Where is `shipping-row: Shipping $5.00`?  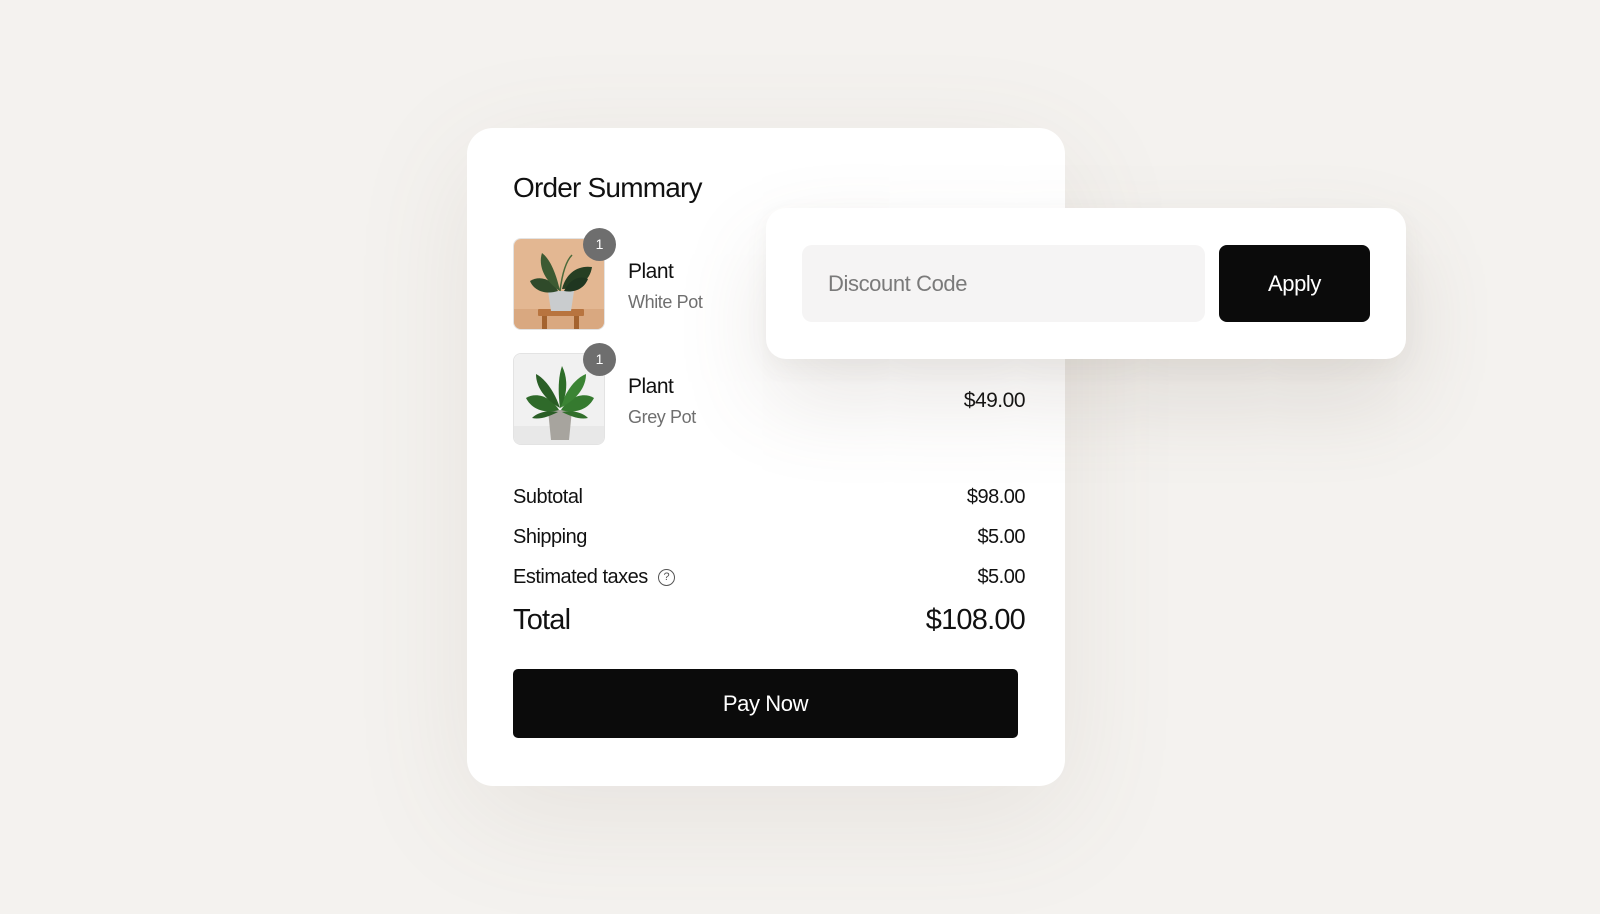 shipping-row: Shipping $5.00 is located at coordinates (769, 537).